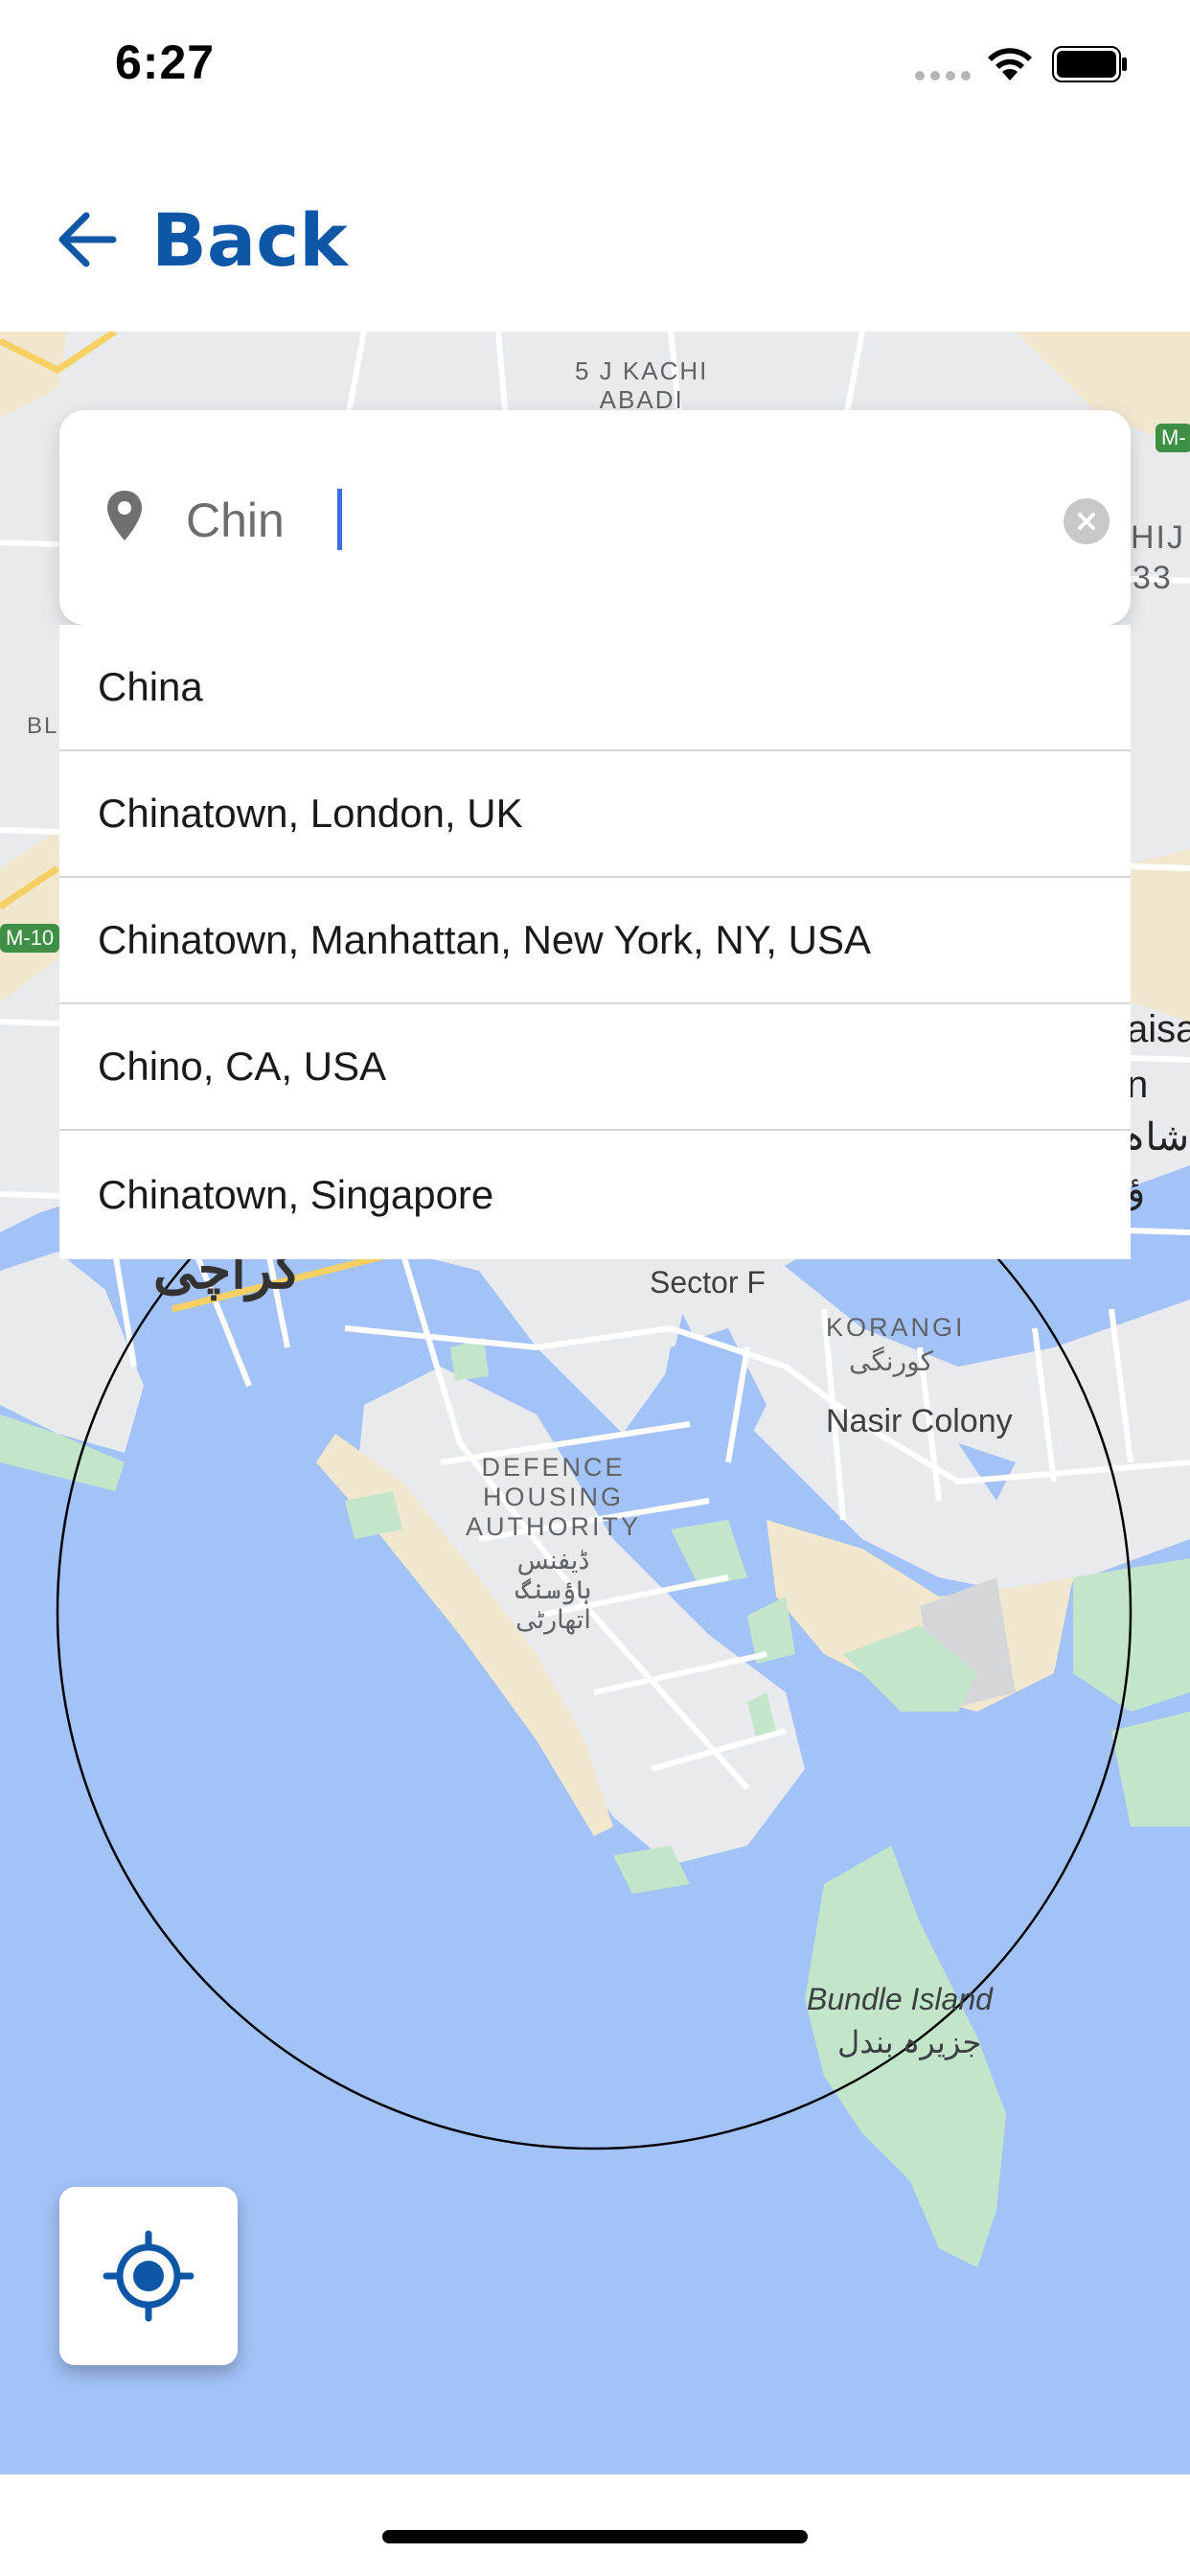 The width and height of the screenshot is (1190, 2576). Describe the element at coordinates (595, 67) in the screenshot. I see `status-bar: 6:27` at that location.